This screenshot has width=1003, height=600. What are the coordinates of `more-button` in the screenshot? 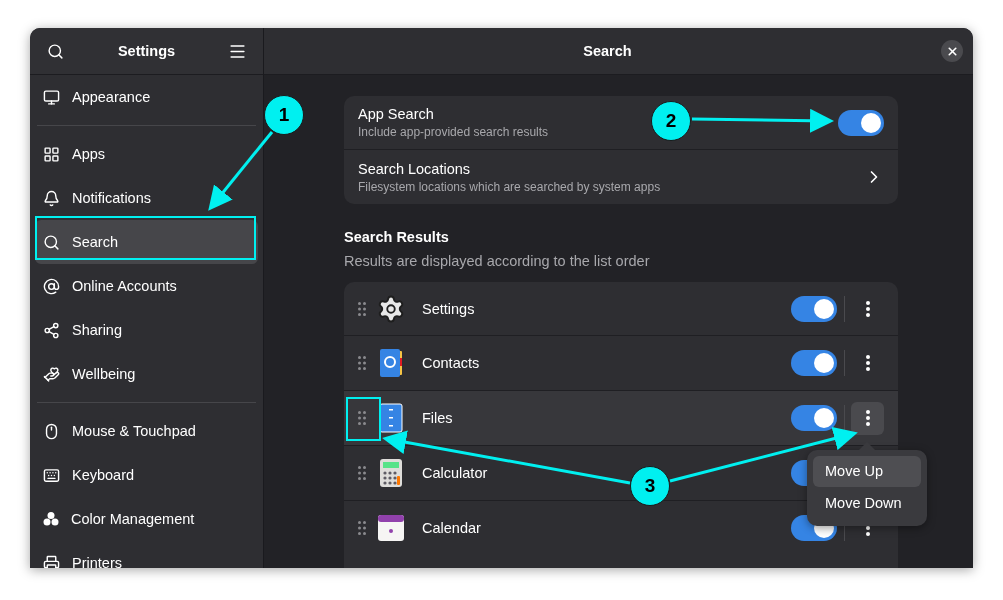 It's located at (867, 418).